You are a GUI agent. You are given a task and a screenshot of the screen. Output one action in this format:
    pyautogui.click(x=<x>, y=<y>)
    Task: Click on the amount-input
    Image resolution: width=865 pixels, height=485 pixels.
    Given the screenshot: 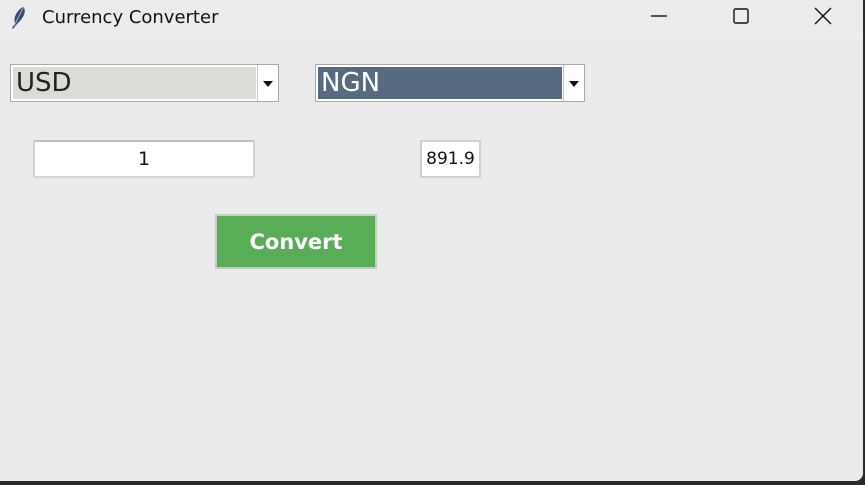 What is the action you would take?
    pyautogui.click(x=144, y=159)
    